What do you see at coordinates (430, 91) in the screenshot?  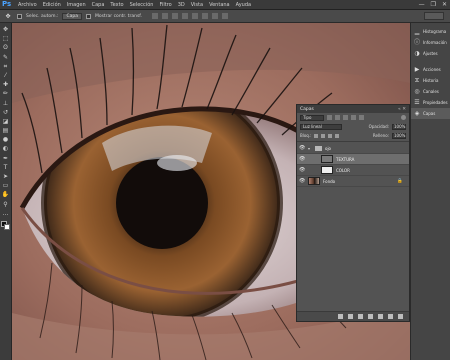 I see `dock-item-channels: ◎ Canales` at bounding box center [430, 91].